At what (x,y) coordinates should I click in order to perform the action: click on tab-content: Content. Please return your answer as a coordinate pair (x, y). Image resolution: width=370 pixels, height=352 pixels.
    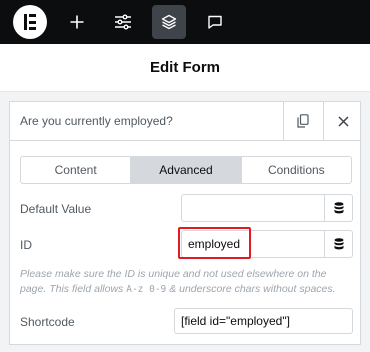
    Looking at the image, I should click on (75, 170).